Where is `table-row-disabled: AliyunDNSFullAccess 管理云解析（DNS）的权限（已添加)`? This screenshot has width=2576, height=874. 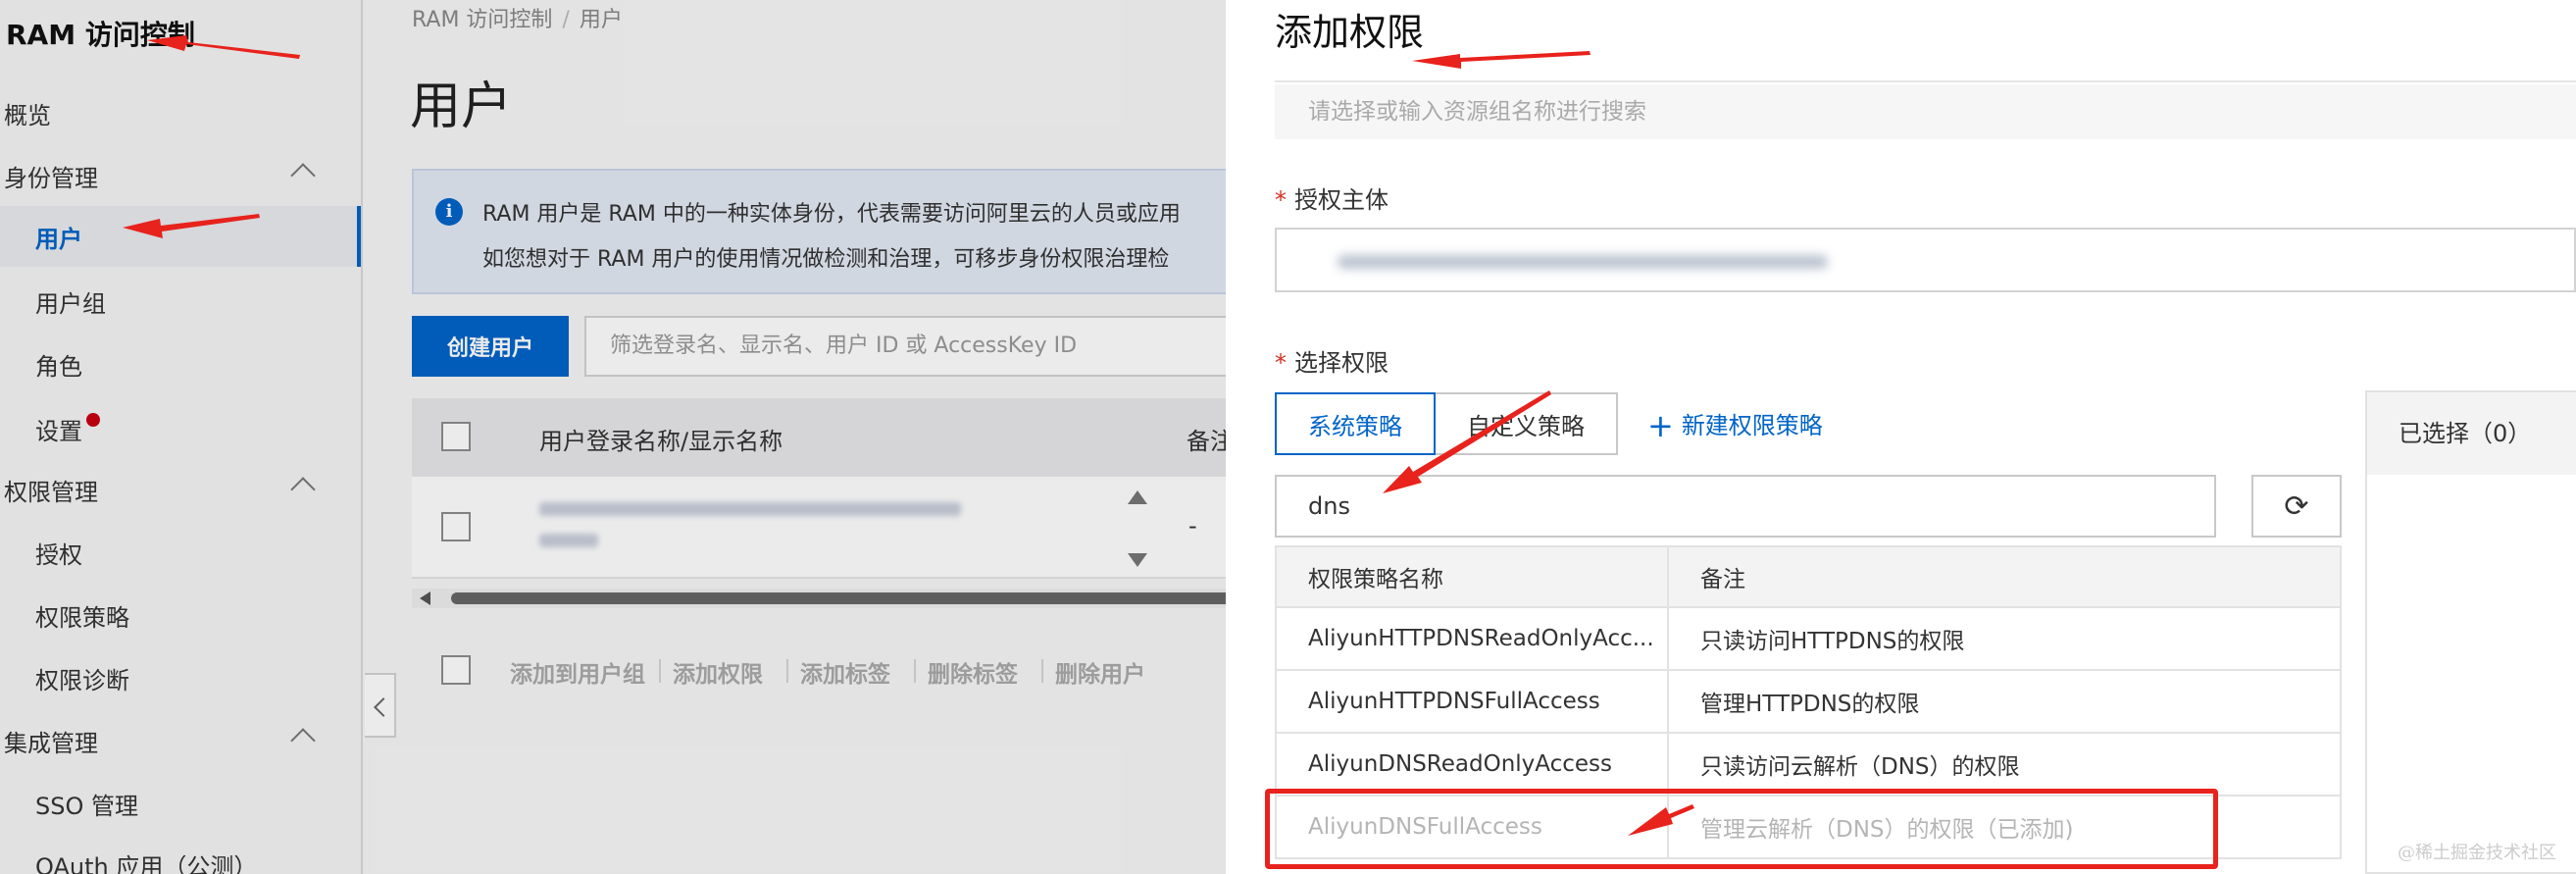
table-row-disabled: AliyunDNSFullAccess 管理云解析（DNS）的权限（已添加) is located at coordinates (1808, 828).